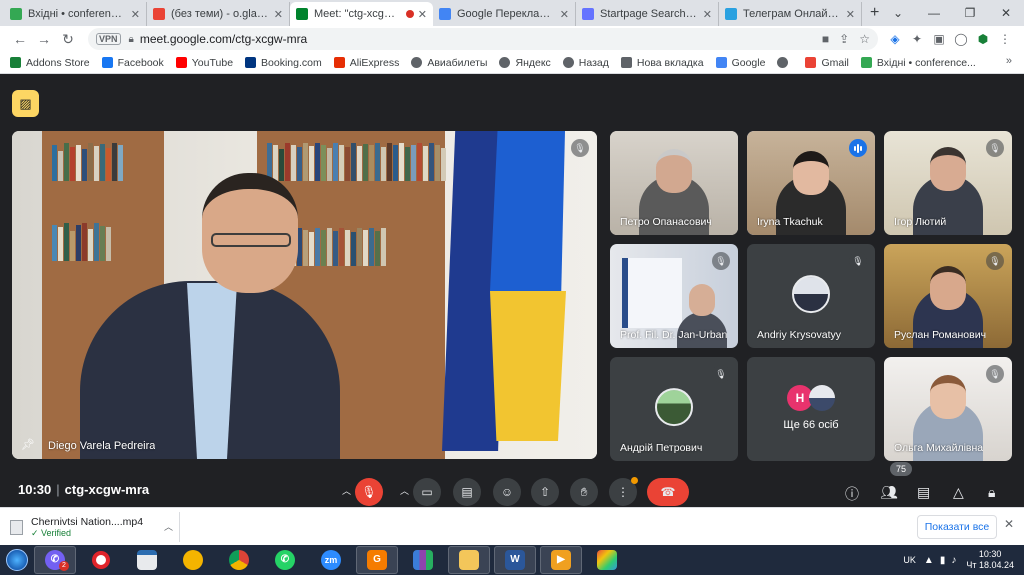  Describe the element at coordinates (377, 560) in the screenshot. I see `taskbar-foxit-pdf: G` at that location.